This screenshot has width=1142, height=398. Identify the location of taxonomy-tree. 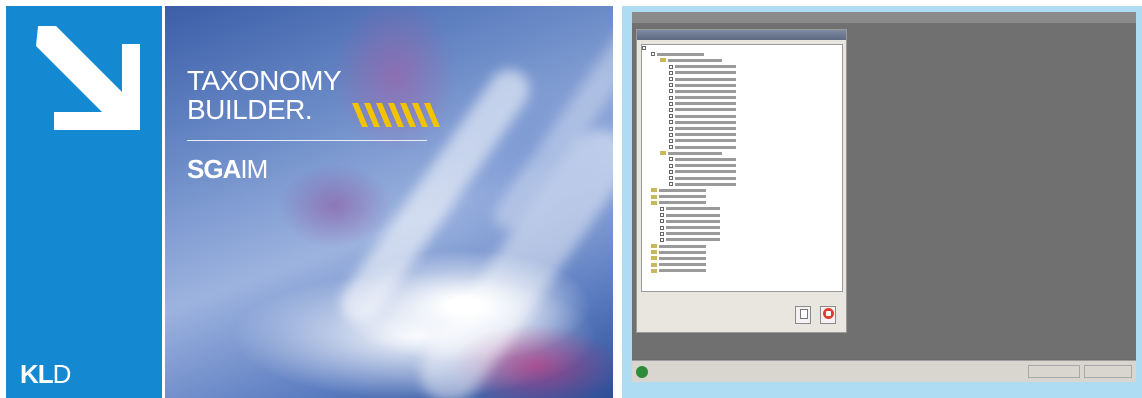
(742, 168).